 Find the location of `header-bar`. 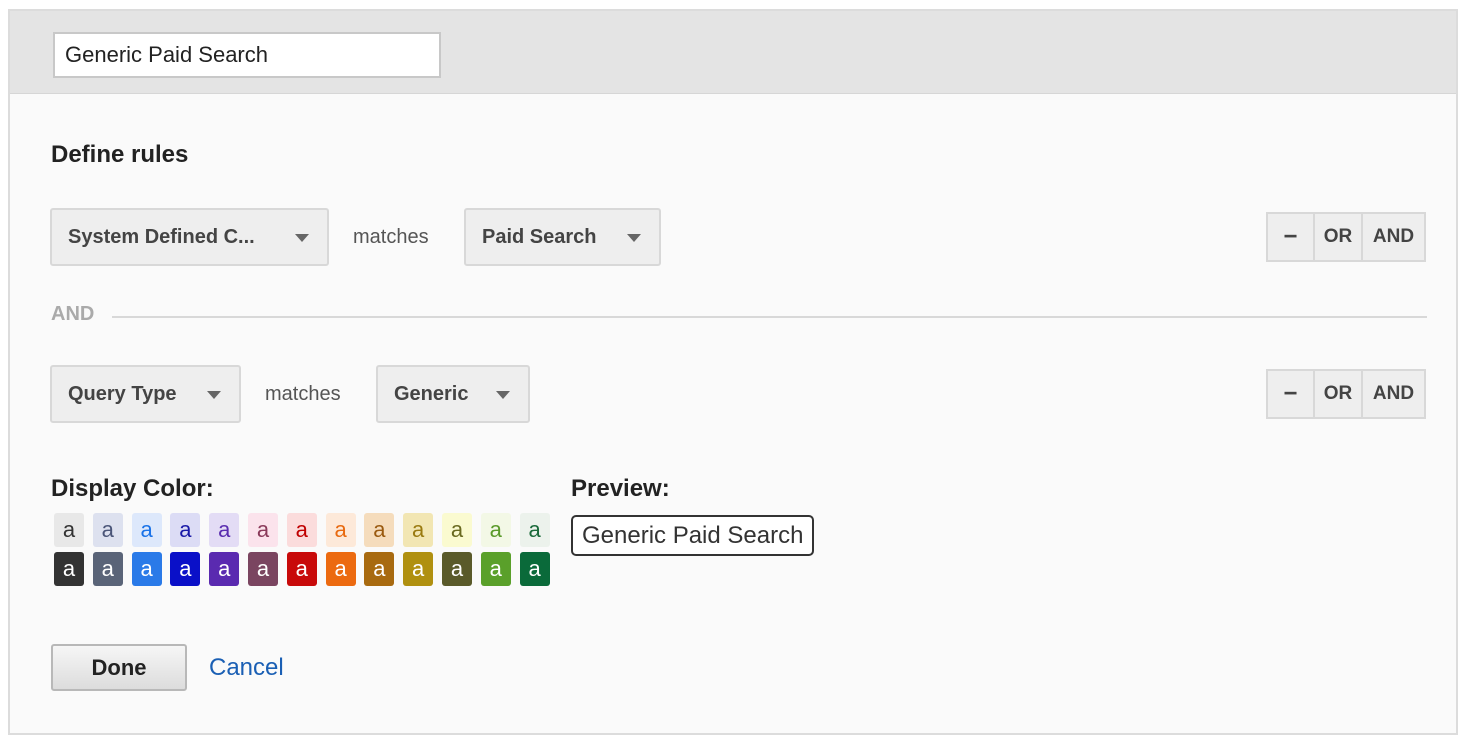

header-bar is located at coordinates (733, 52).